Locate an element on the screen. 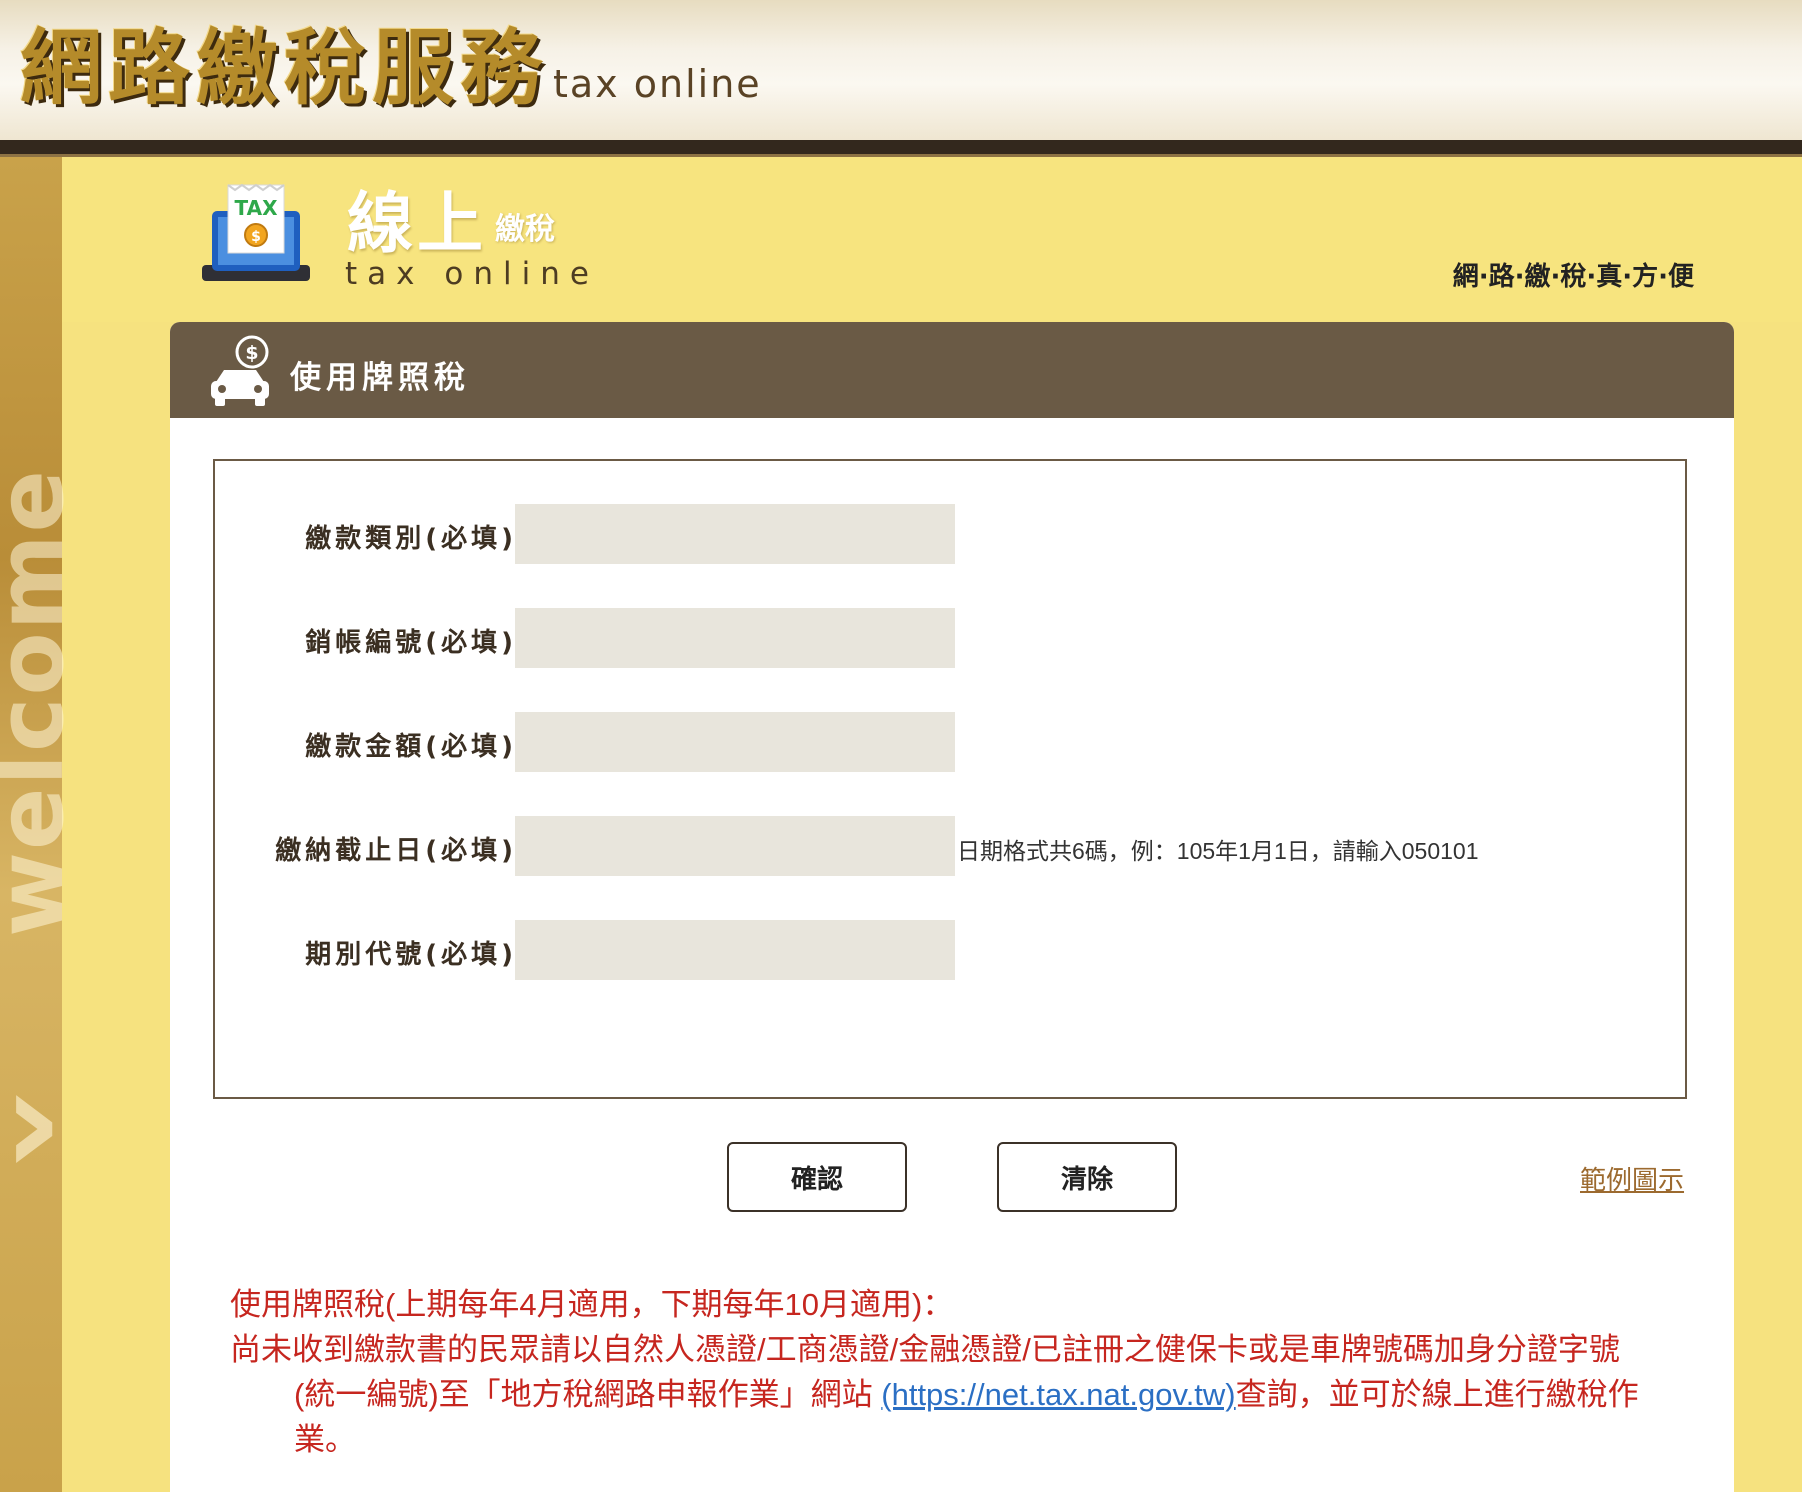 The height and width of the screenshot is (1492, 1802). account-number-input is located at coordinates (735, 638).